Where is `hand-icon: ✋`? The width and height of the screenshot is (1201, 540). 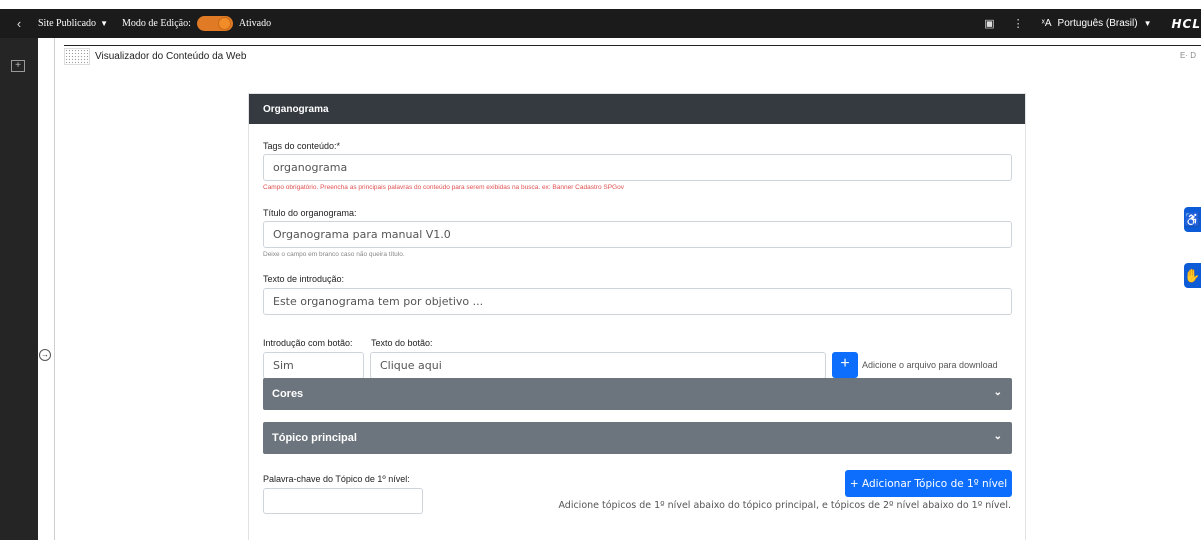
hand-icon: ✋ is located at coordinates (1192, 275).